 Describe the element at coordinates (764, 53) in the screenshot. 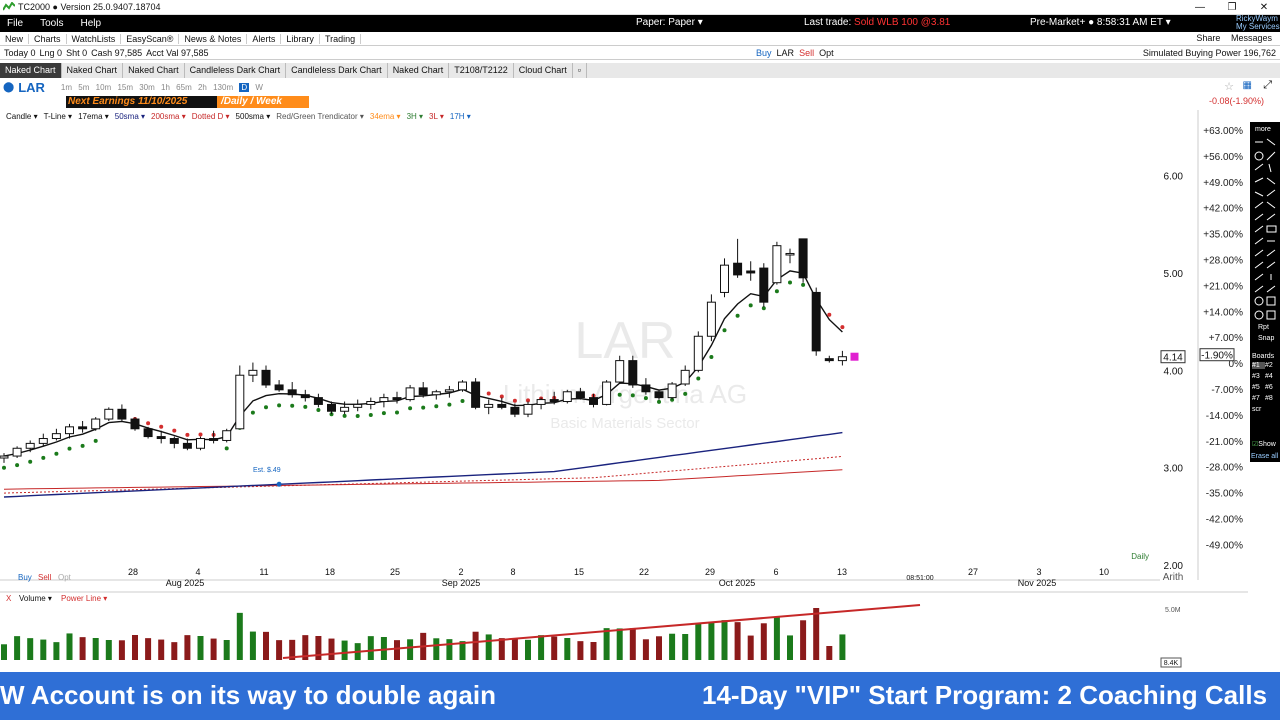

I see `quick-buy-button: Buy` at that location.